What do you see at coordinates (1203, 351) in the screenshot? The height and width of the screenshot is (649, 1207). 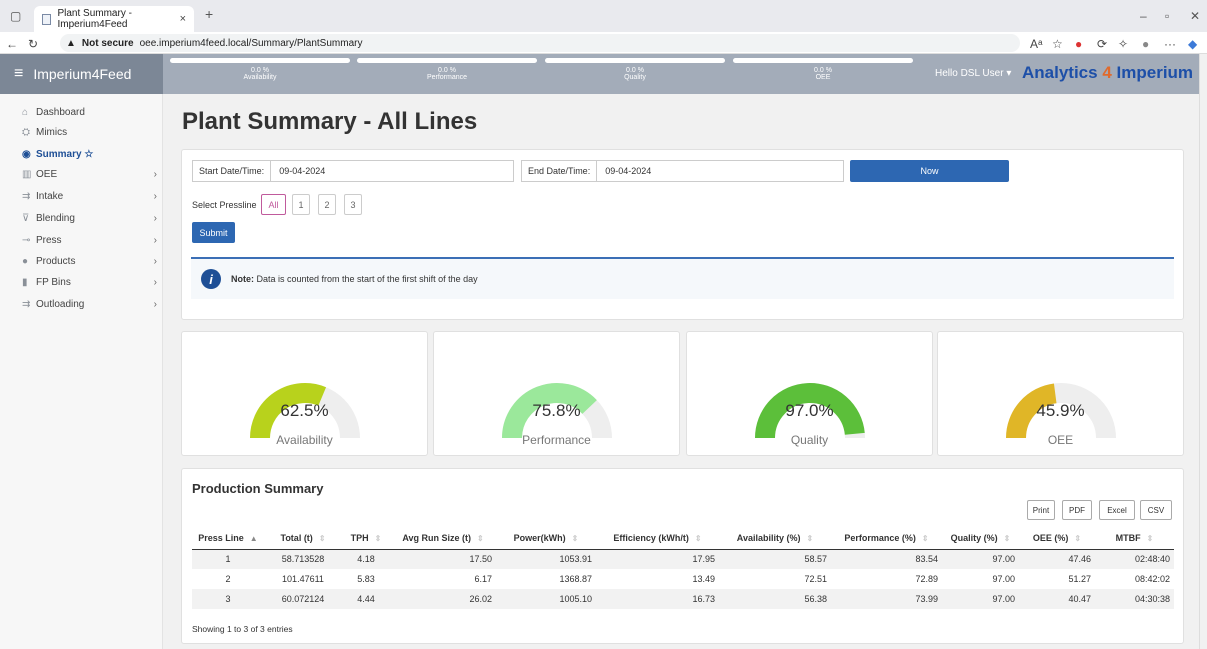 I see `page-scrollbar` at bounding box center [1203, 351].